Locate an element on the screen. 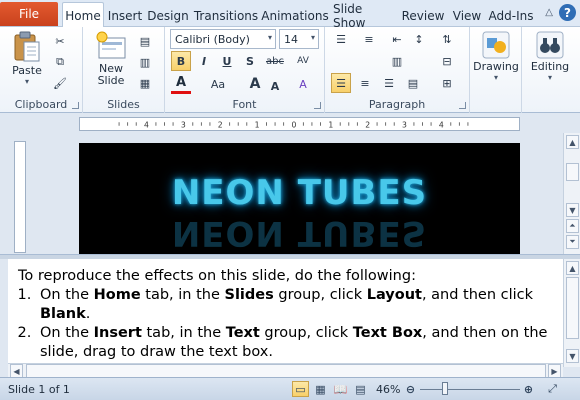 Image resolution: width=580 pixels, height=400 pixels. vertical-ruler is located at coordinates (20, 197).